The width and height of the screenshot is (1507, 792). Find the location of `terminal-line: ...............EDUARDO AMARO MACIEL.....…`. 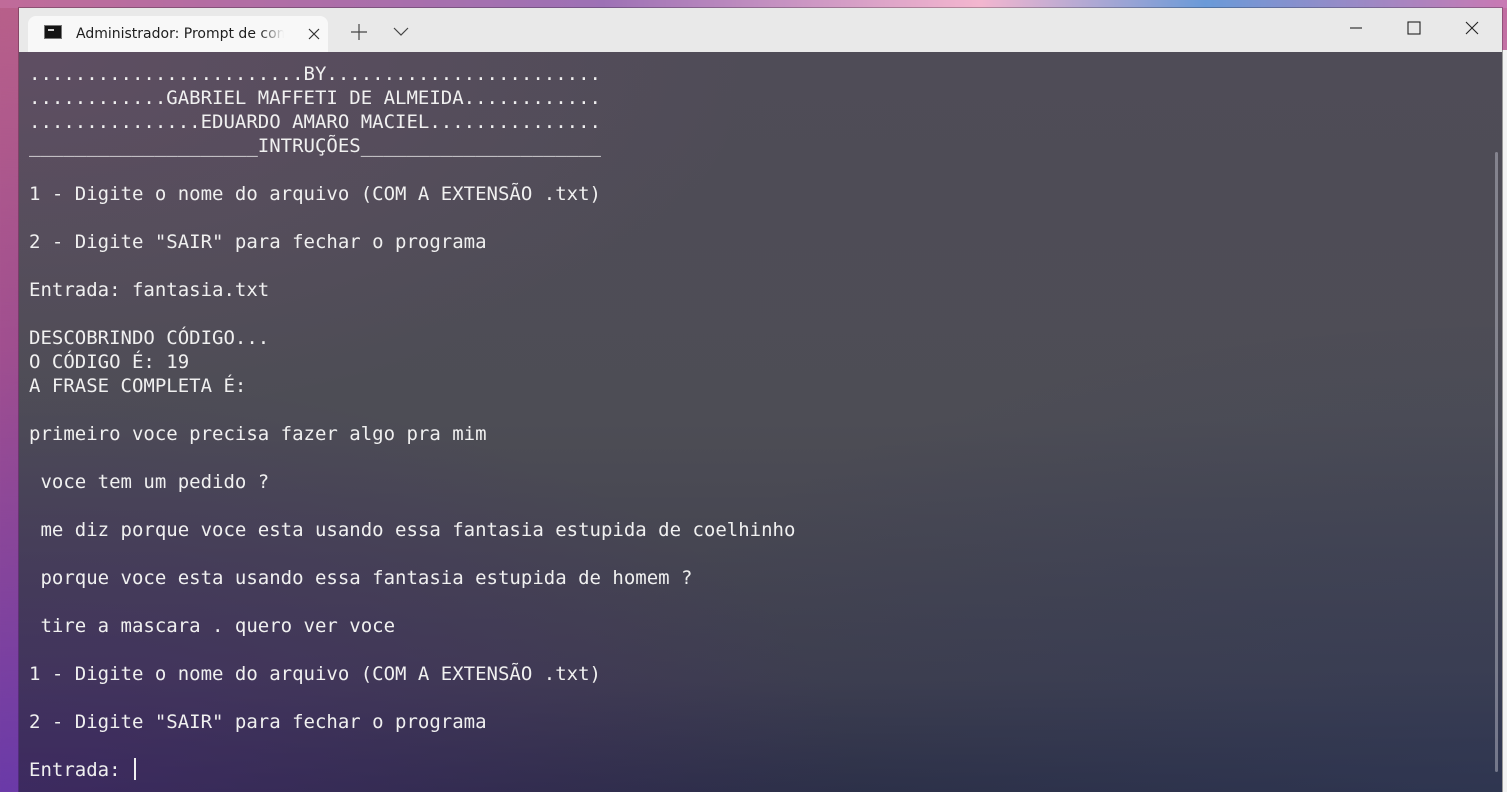

terminal-line: ...............EDUARDO AMARO MACIEL.....… is located at coordinates (315, 122).